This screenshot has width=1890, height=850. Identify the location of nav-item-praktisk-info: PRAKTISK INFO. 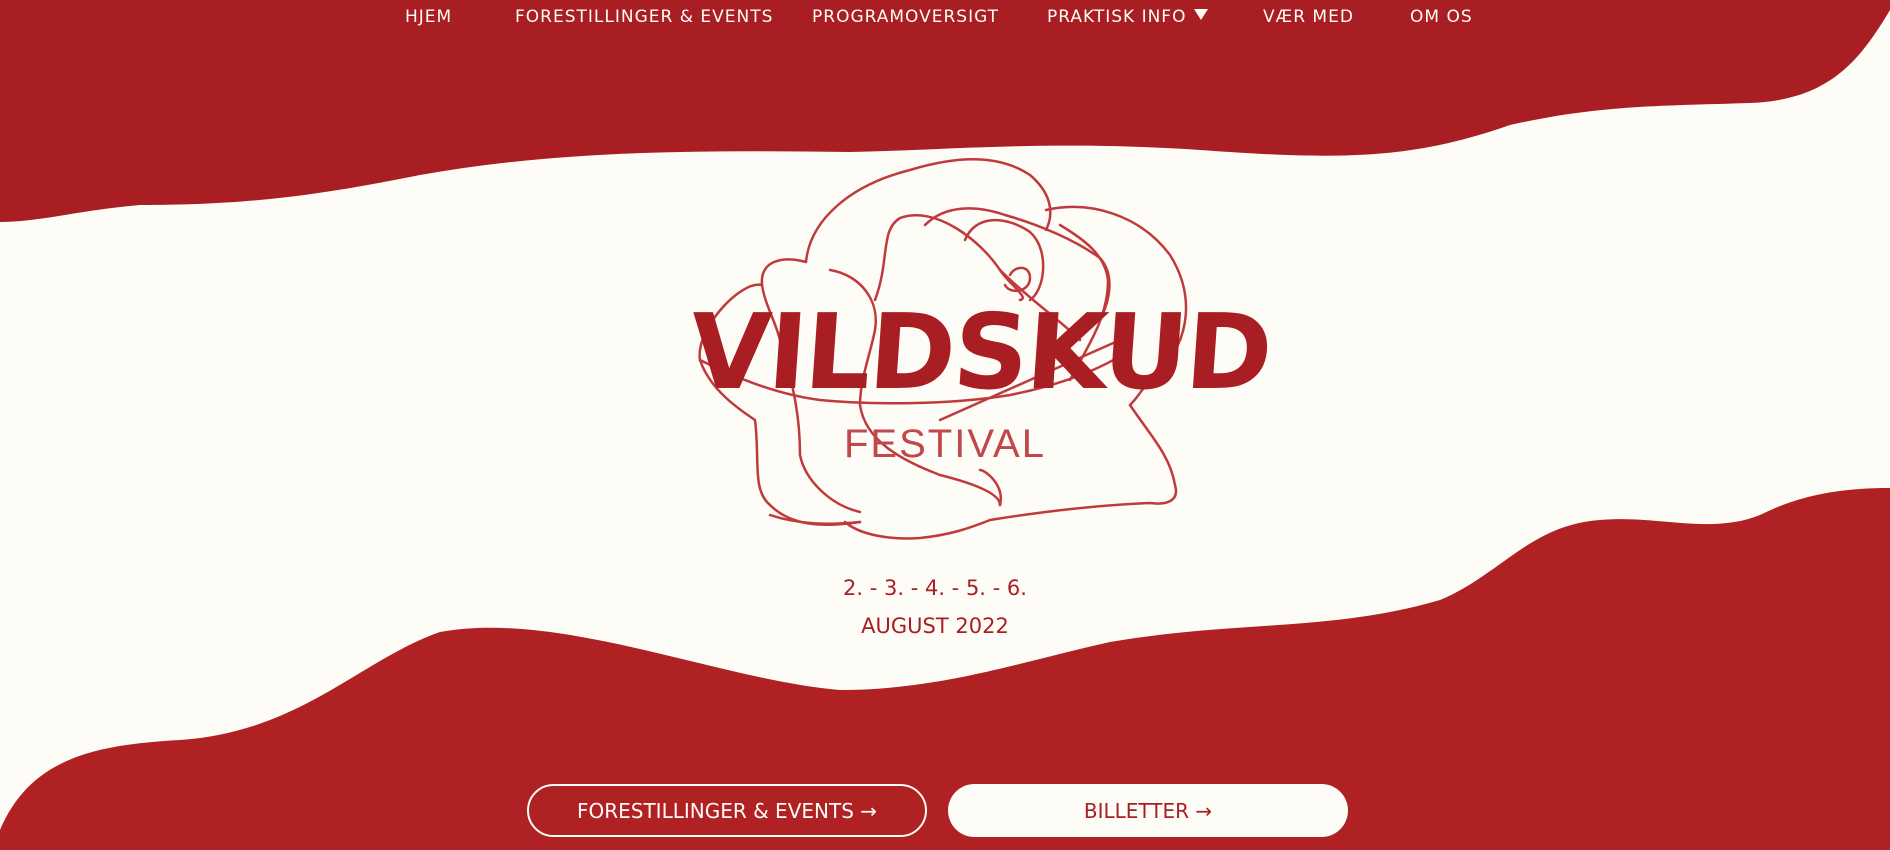
(1128, 17).